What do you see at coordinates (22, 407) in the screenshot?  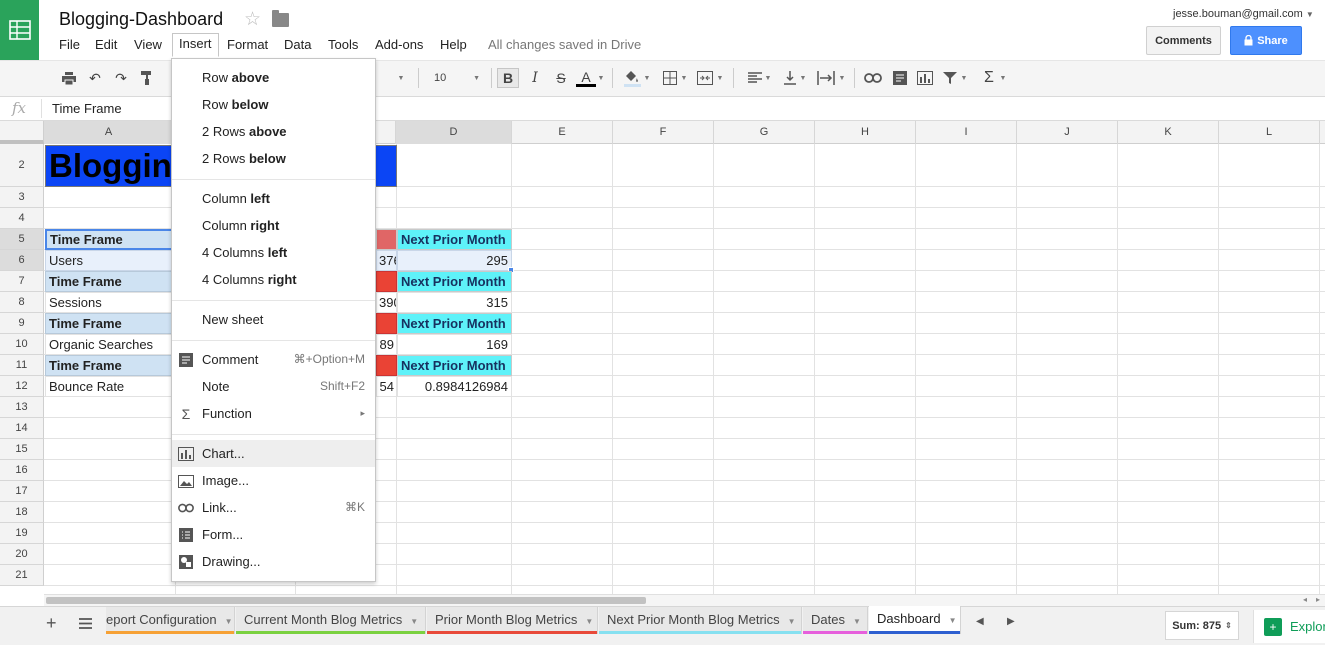 I see `row-header: 13` at bounding box center [22, 407].